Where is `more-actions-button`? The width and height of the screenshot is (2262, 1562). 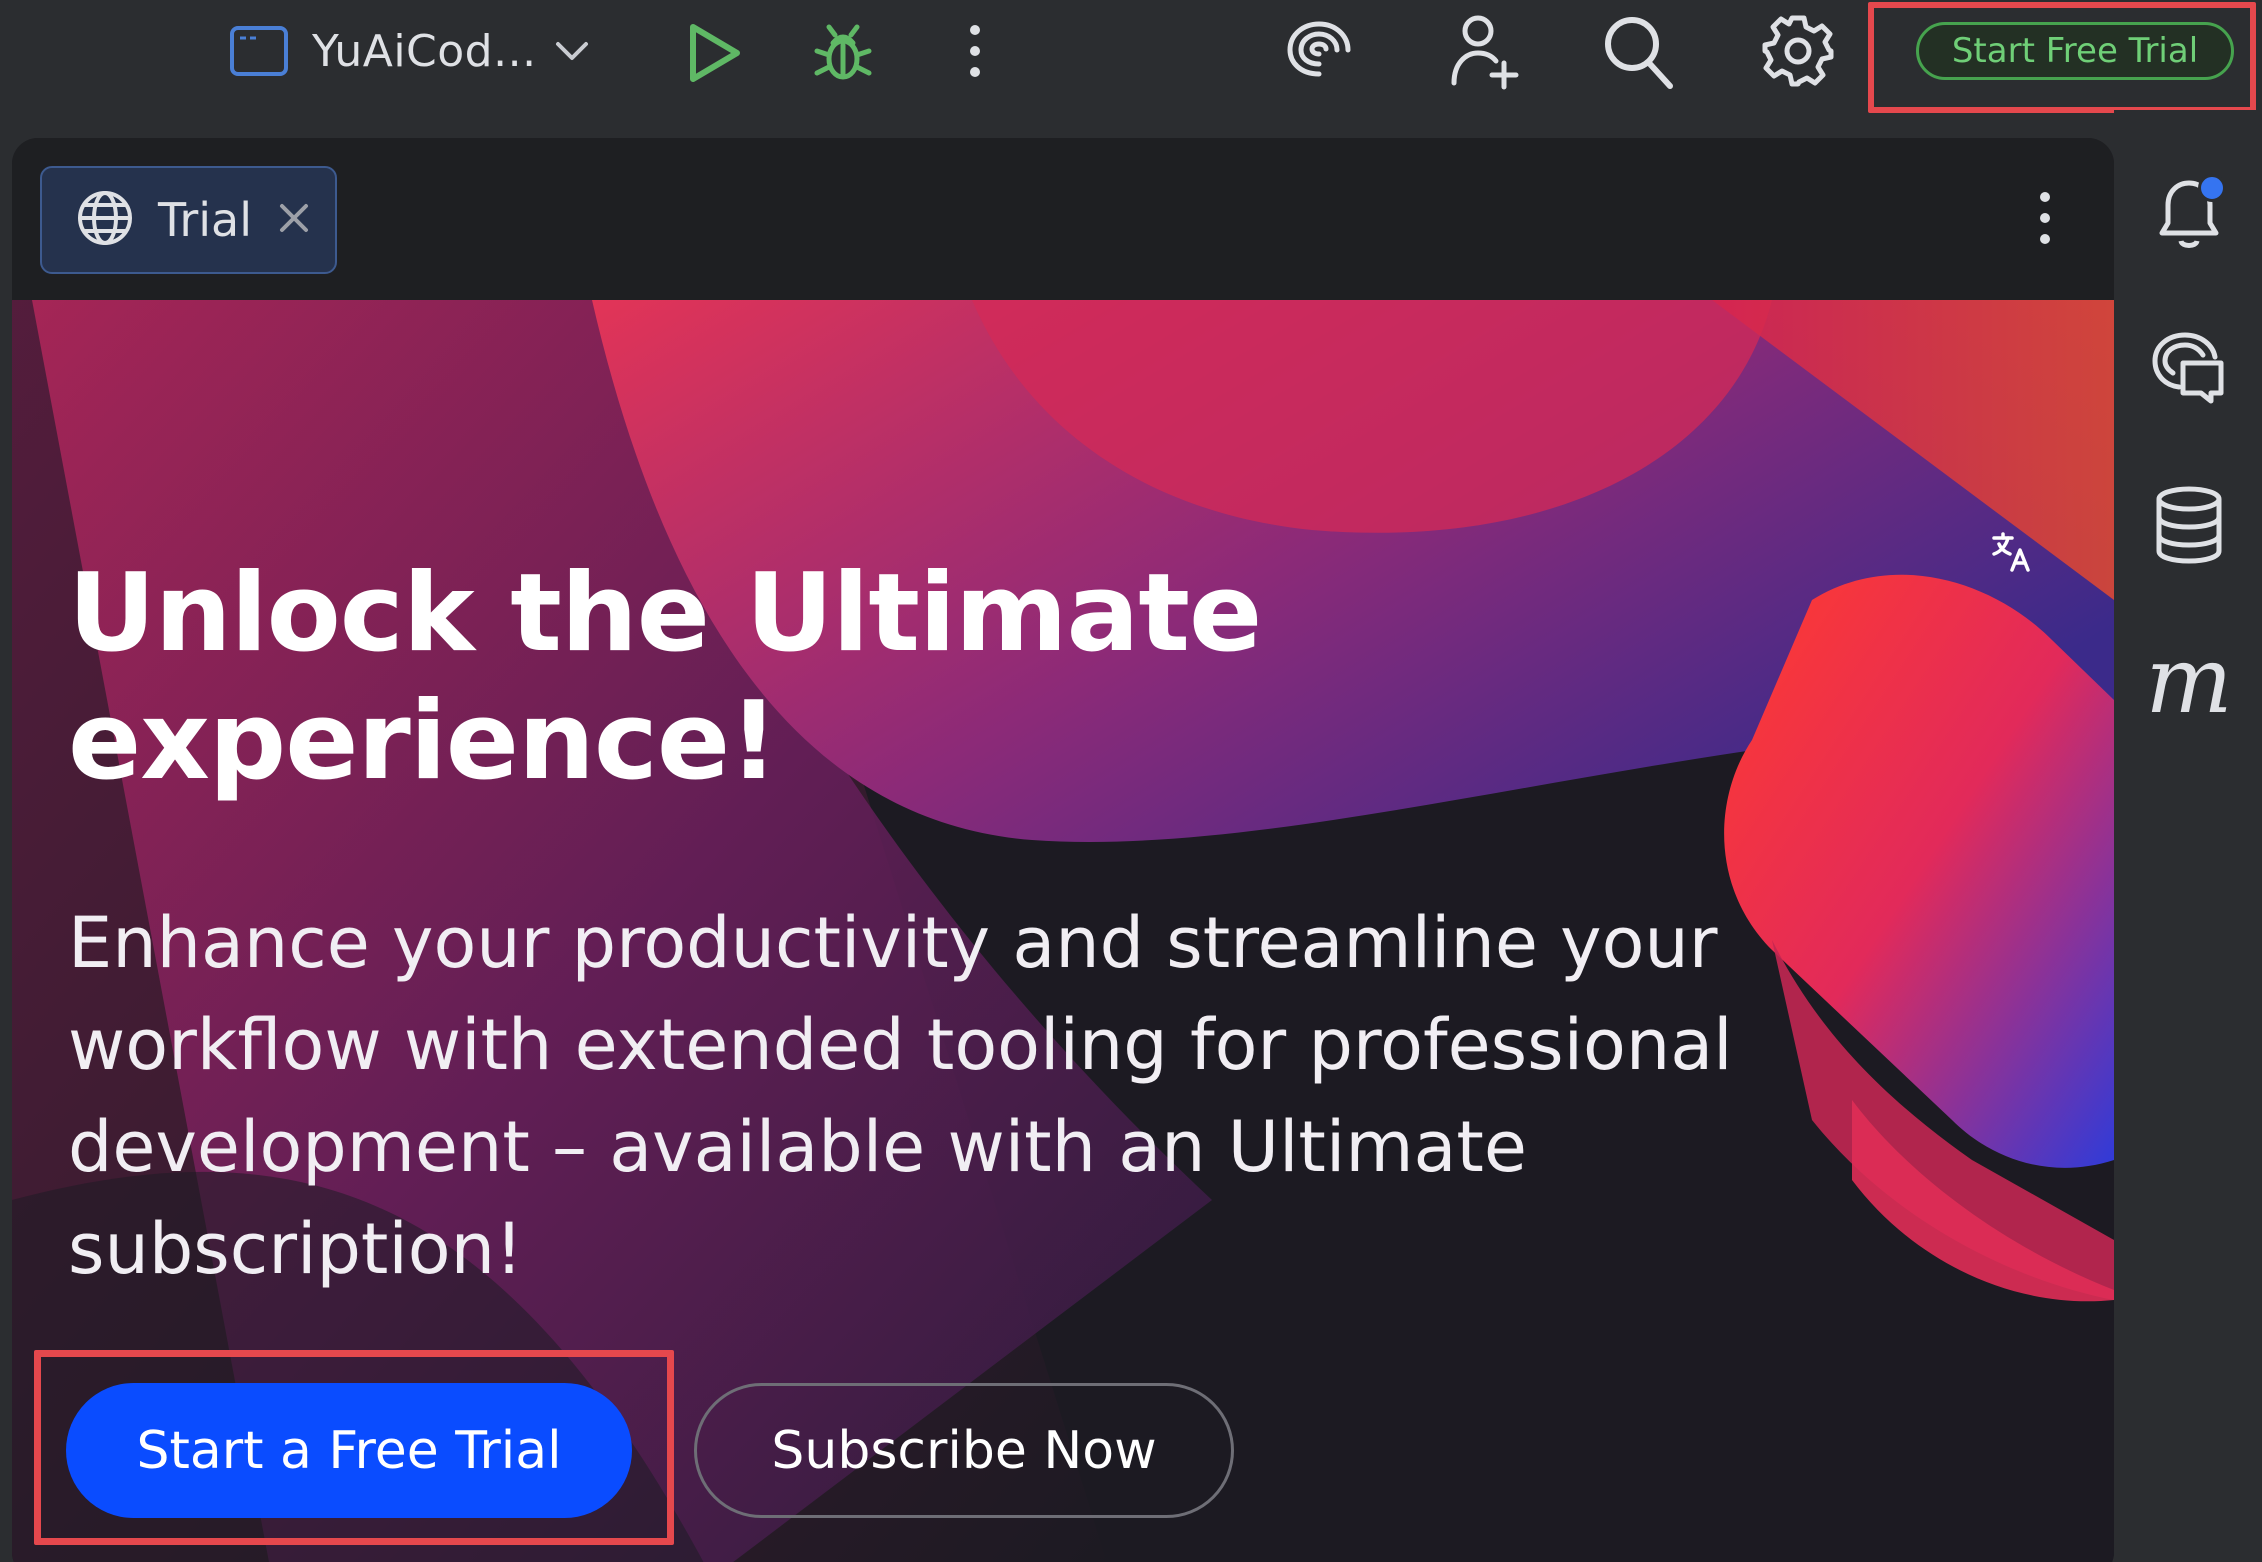 more-actions-button is located at coordinates (975, 51).